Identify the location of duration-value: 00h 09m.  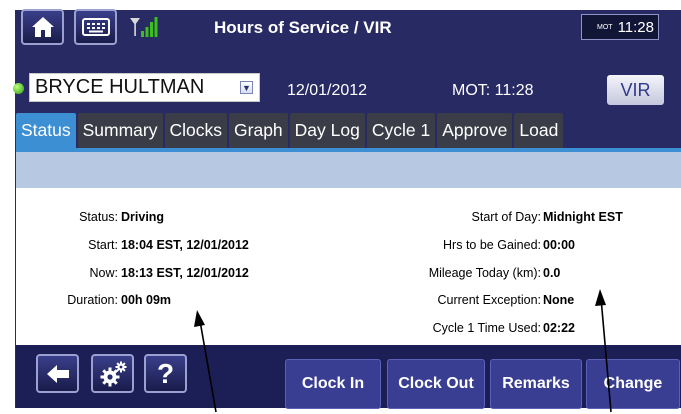
(146, 300).